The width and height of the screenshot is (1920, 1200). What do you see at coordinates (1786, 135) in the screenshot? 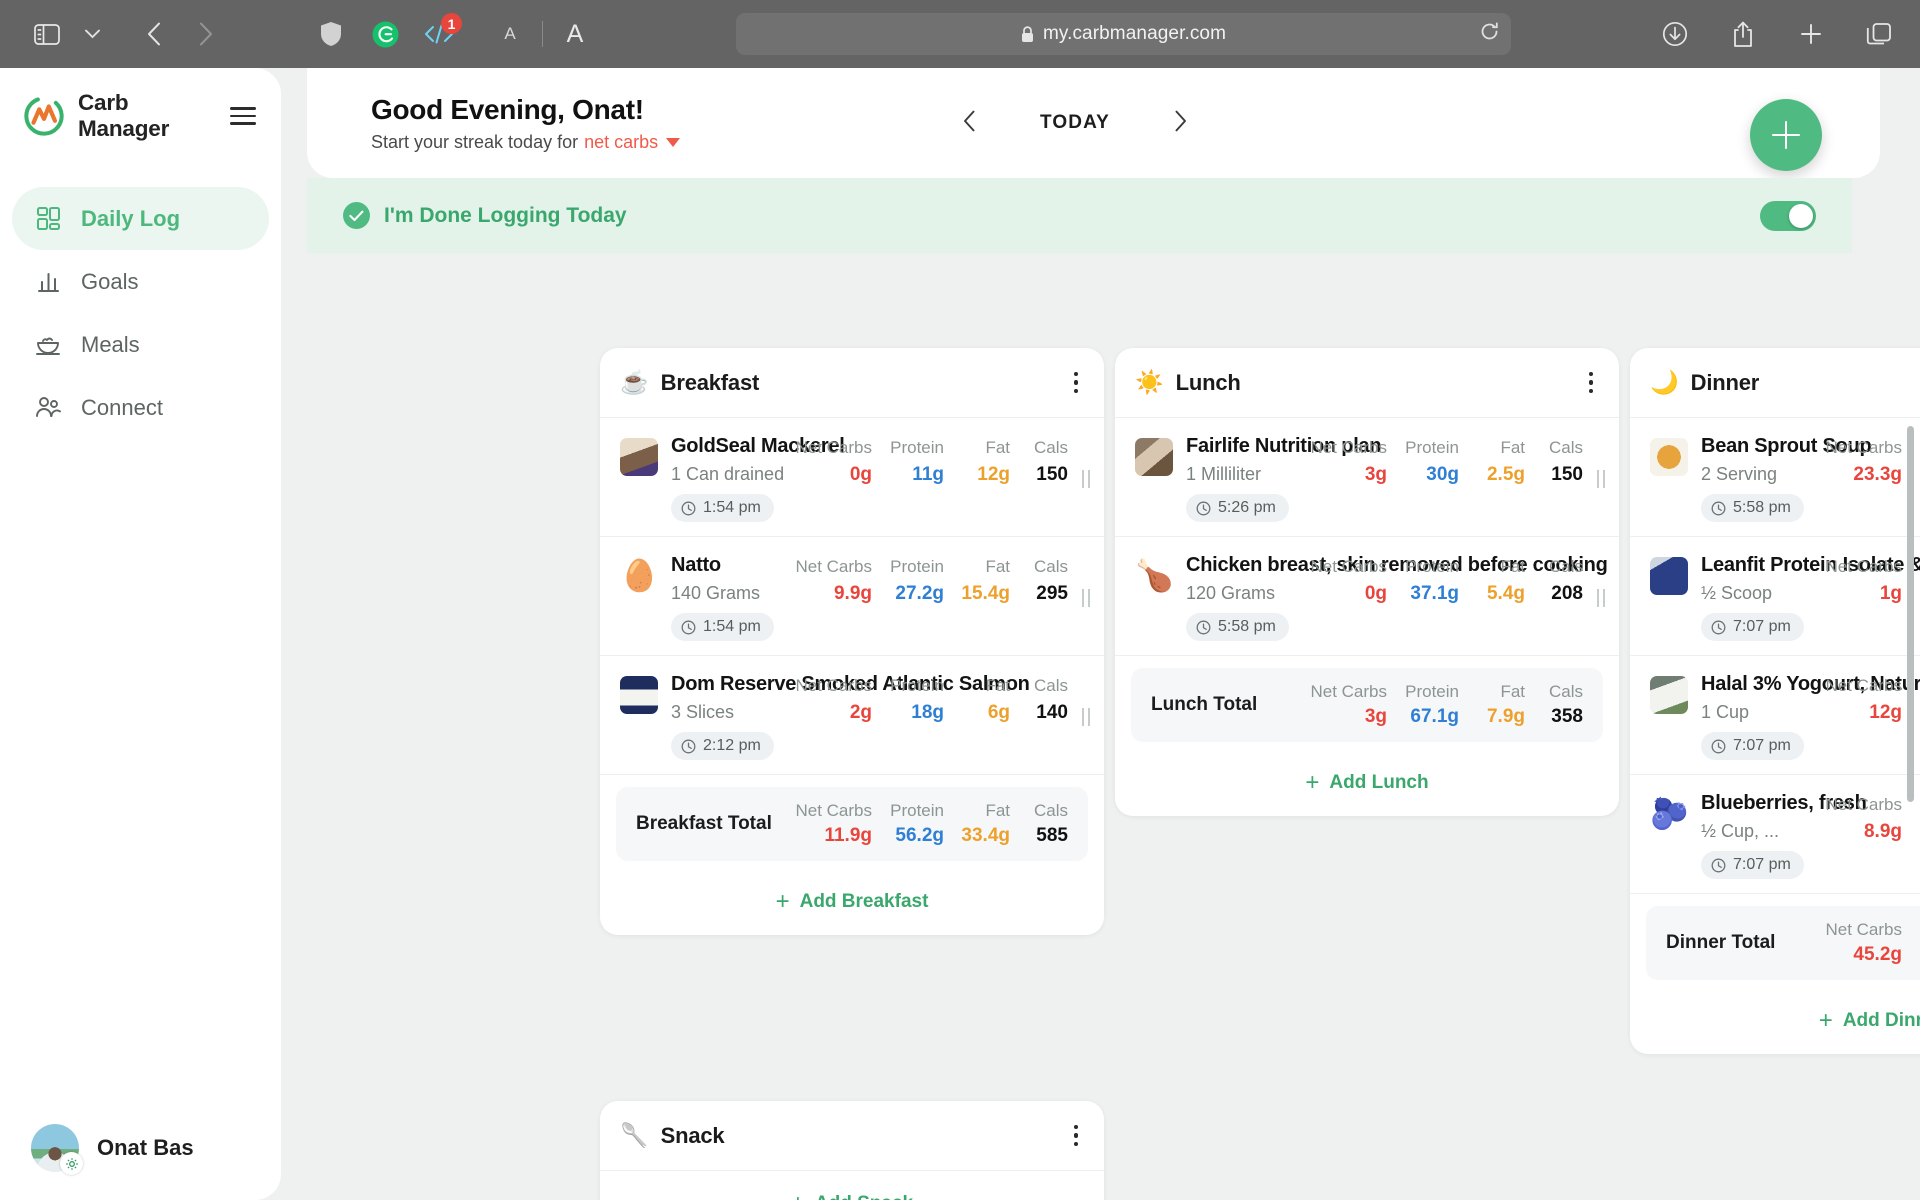
I see `add-entry-fab` at bounding box center [1786, 135].